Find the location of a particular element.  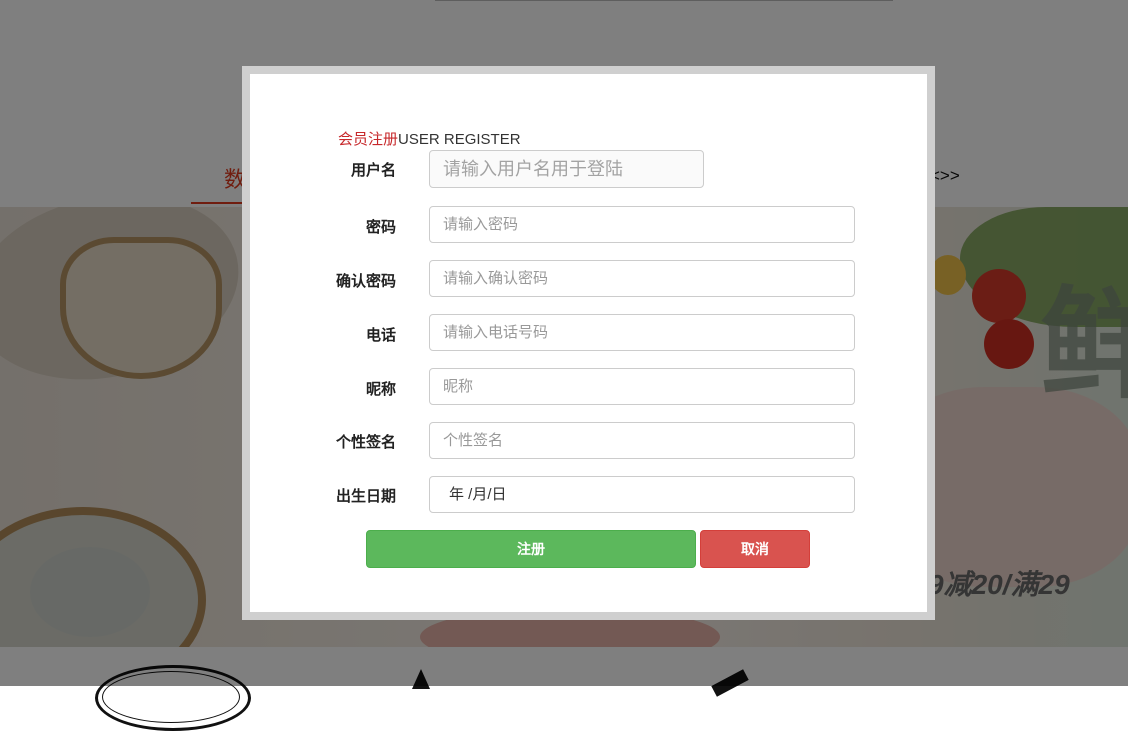

dialog-heading: 会员注册USER REGISTER is located at coordinates (429, 138).